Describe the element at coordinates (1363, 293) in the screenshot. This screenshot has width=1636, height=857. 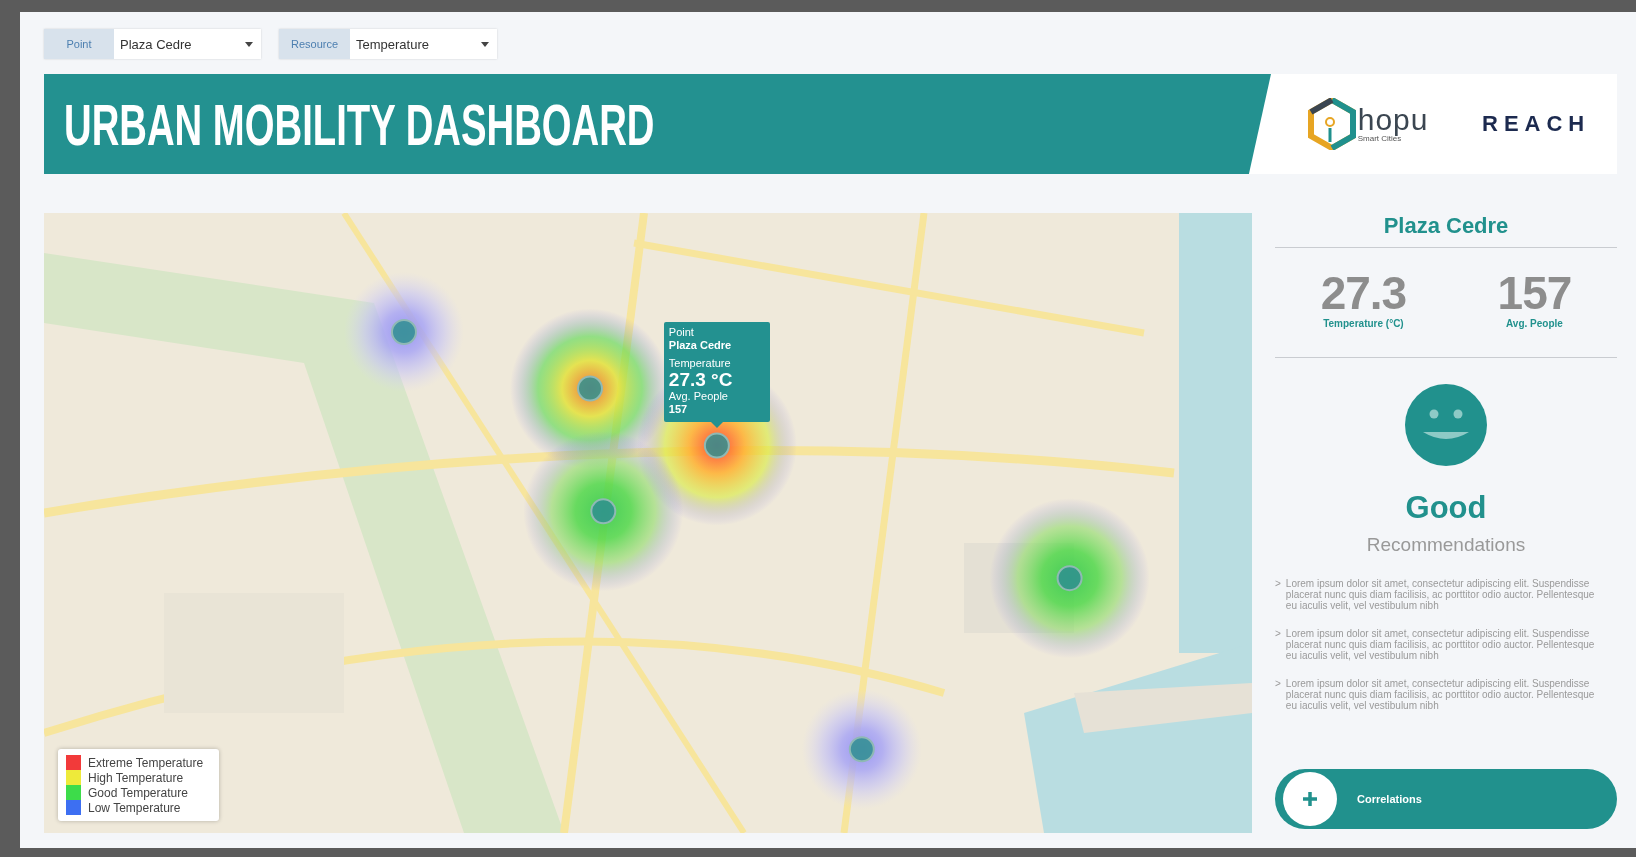
I see `stat-value: 27.3` at that location.